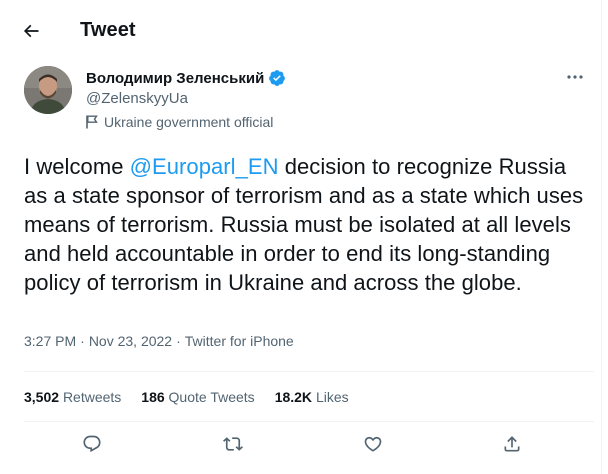 This screenshot has height=474, width=608. I want to click on reply-button, so click(92, 444).